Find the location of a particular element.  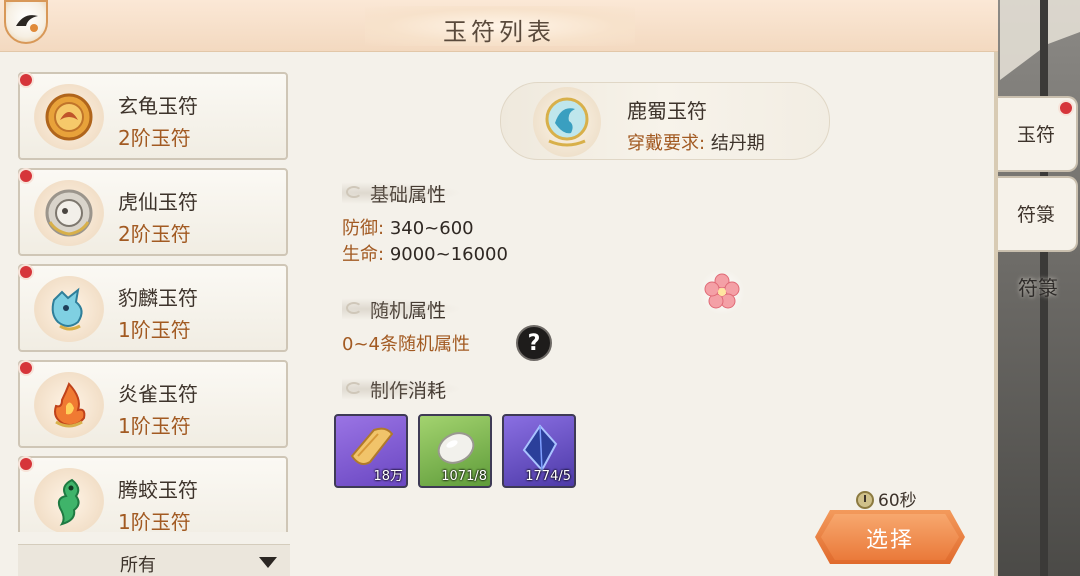

list-item: 玄龟玉符 2阶玉符 is located at coordinates (153, 116).